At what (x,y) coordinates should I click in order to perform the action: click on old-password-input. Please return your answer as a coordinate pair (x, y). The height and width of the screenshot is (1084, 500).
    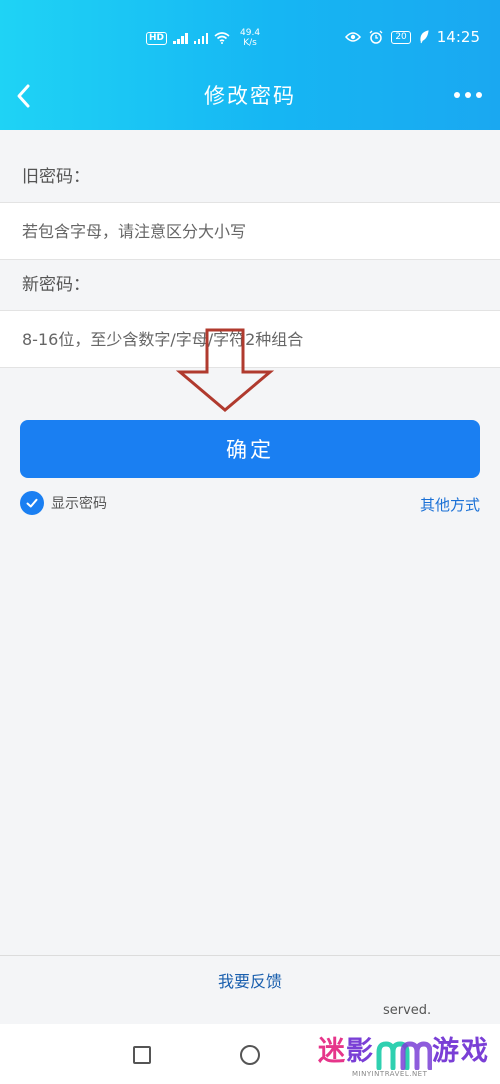
    Looking at the image, I should click on (250, 231).